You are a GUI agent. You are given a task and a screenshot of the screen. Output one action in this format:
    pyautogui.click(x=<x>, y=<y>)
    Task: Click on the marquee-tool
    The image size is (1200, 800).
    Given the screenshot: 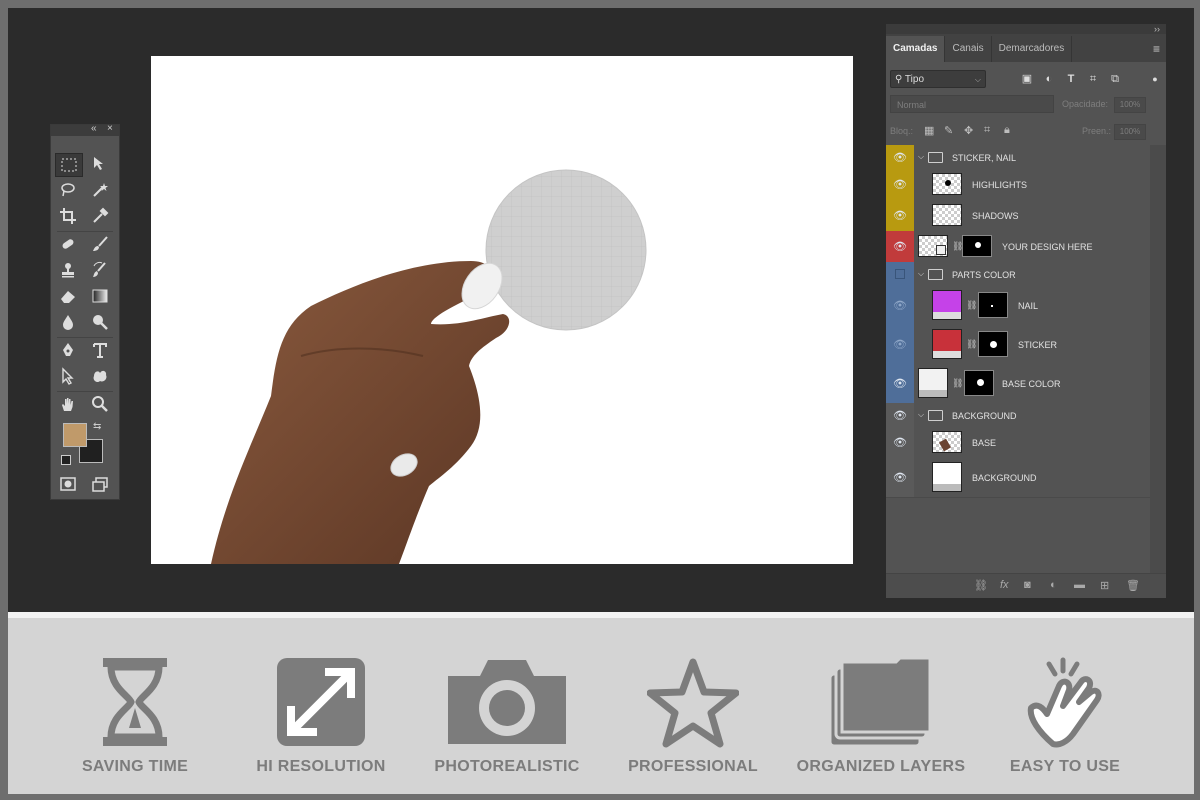 What is the action you would take?
    pyautogui.click(x=69, y=165)
    